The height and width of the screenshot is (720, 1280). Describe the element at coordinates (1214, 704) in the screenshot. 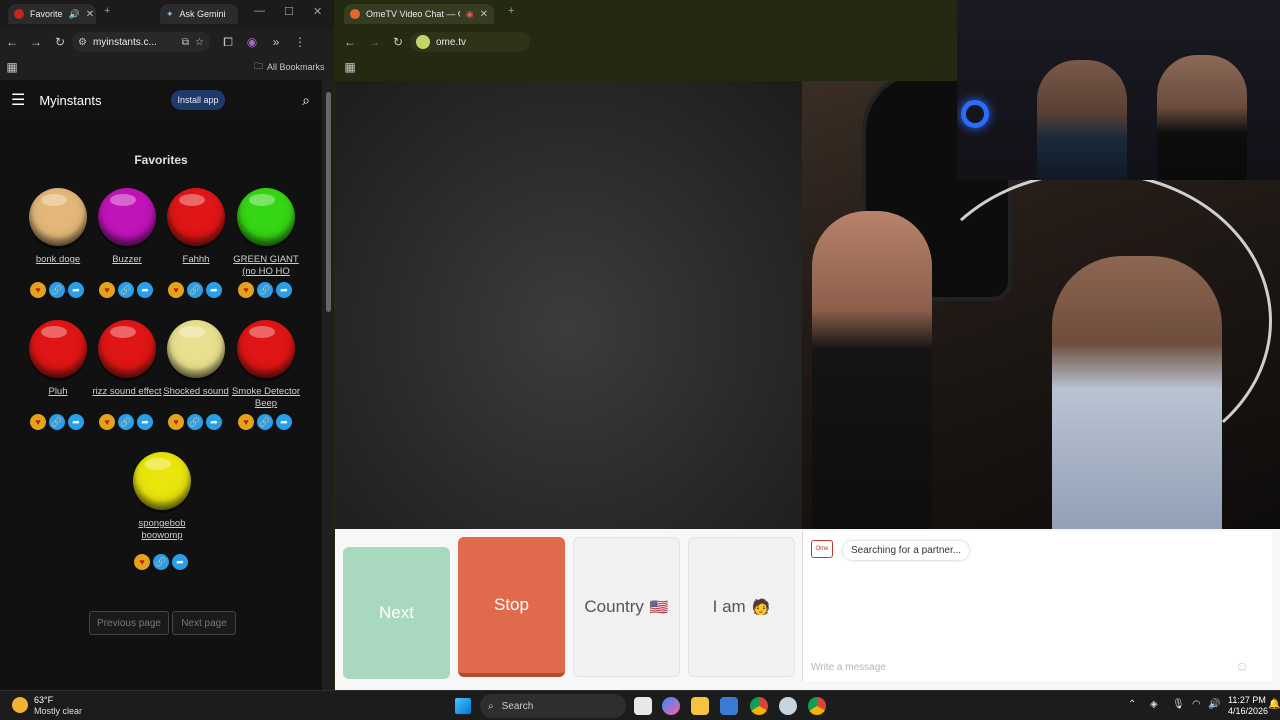

I see `volume-icon: 🔊` at that location.